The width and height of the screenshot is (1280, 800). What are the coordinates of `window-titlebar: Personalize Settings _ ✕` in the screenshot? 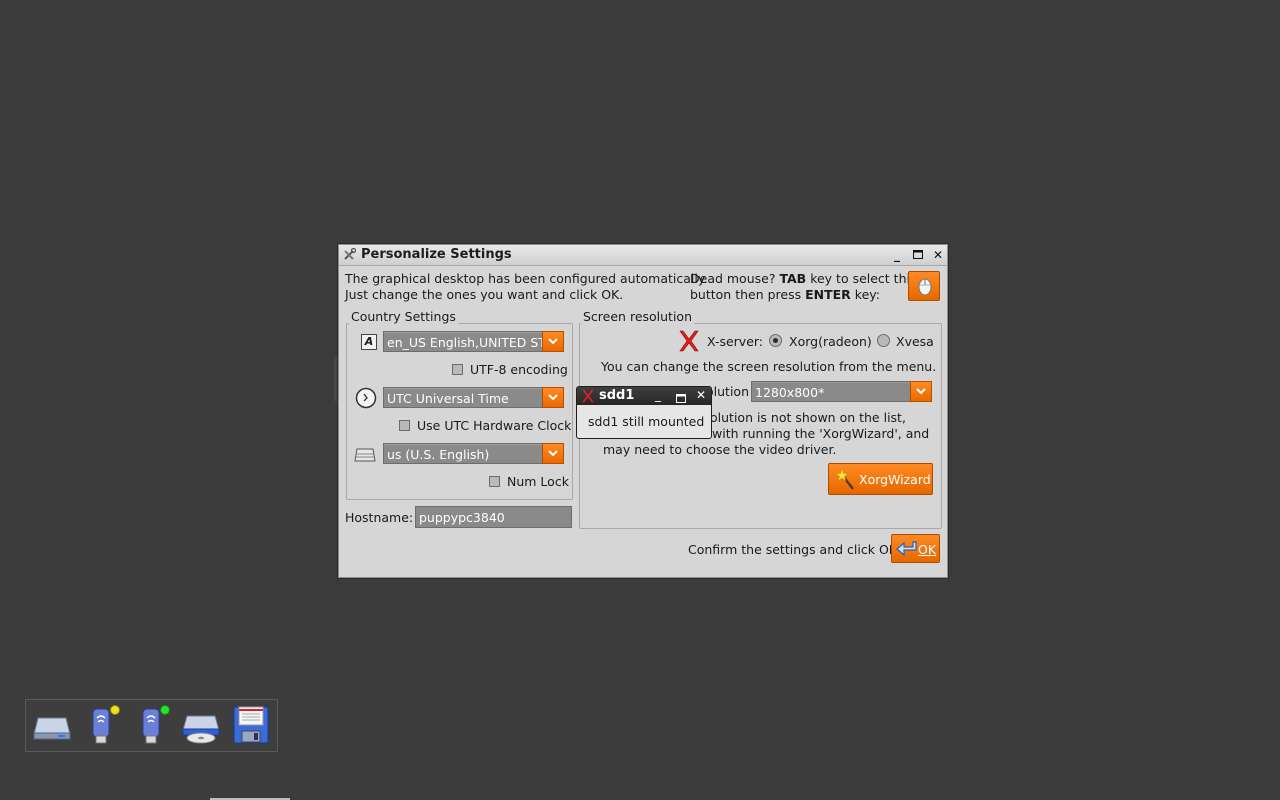 It's located at (643, 255).